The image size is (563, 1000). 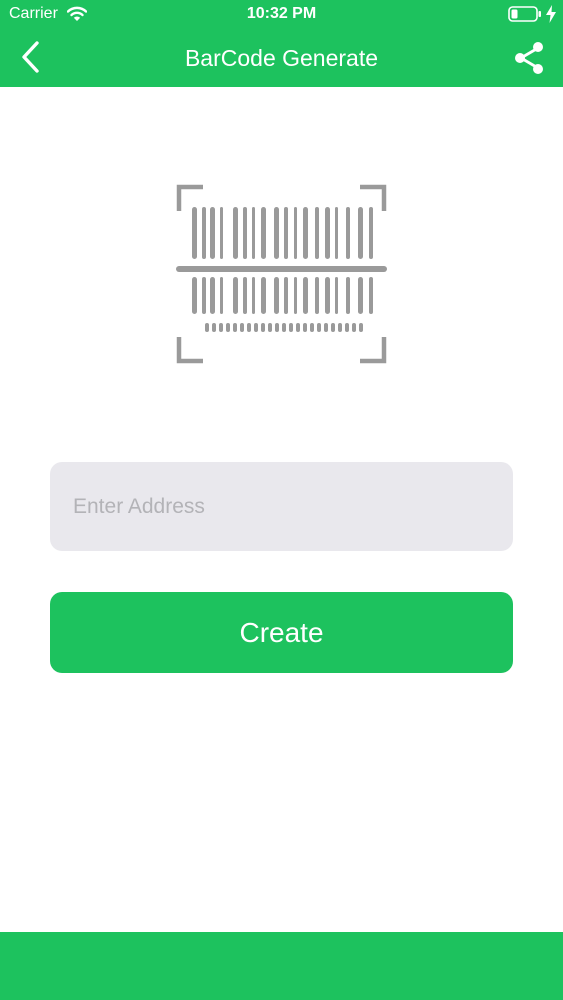 I want to click on share-button, so click(x=530, y=58).